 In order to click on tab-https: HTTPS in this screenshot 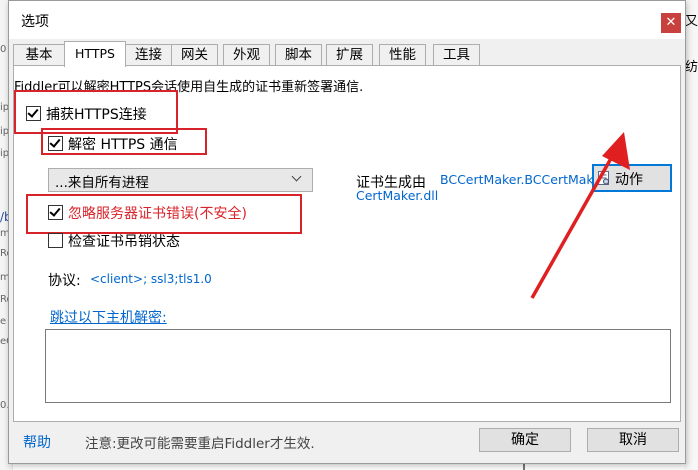, I will do `click(95, 54)`.